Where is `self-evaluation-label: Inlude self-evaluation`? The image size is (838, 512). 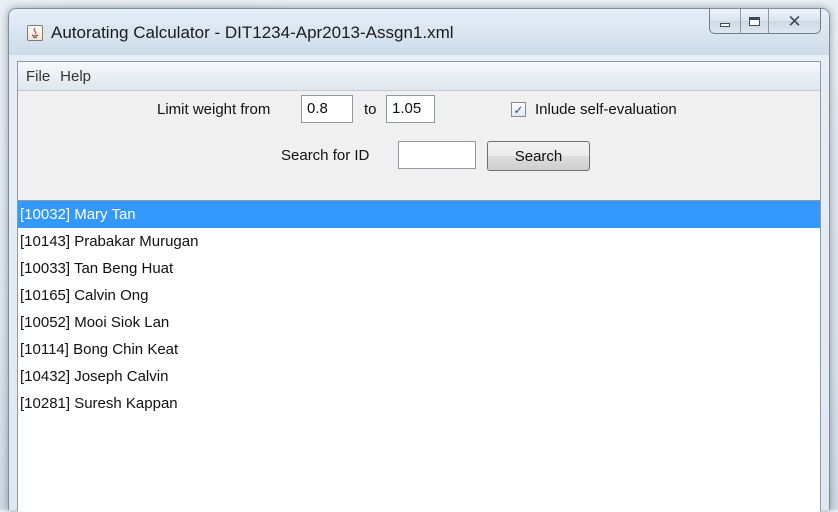 self-evaluation-label: Inlude self-evaluation is located at coordinates (606, 109).